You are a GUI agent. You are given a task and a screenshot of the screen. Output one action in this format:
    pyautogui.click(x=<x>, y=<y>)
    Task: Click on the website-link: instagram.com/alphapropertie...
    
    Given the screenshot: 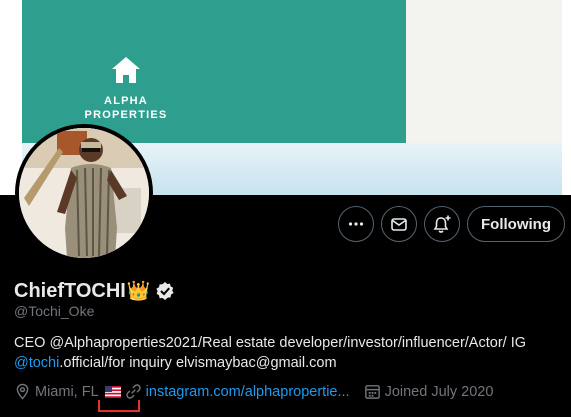 What is the action you would take?
    pyautogui.click(x=248, y=392)
    